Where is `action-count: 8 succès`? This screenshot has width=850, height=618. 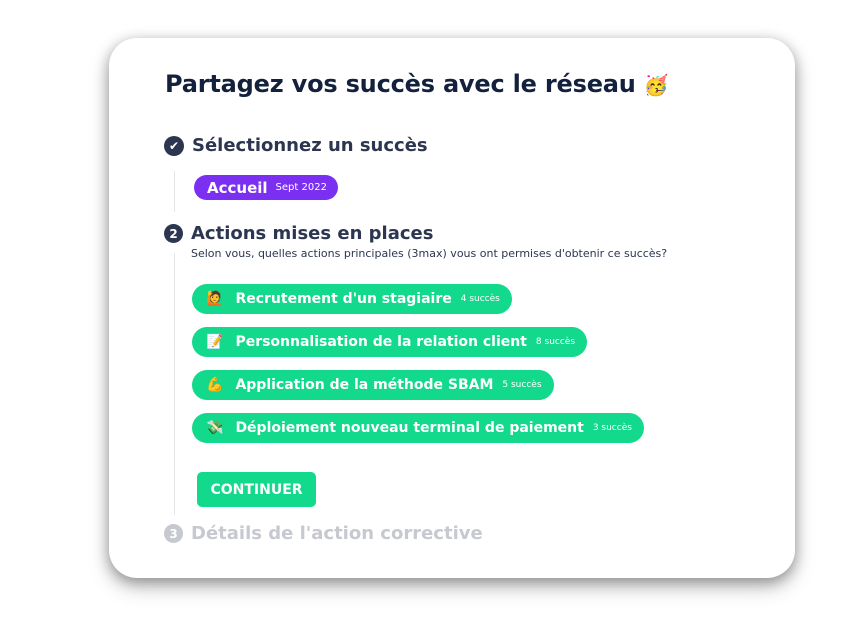 action-count: 8 succès is located at coordinates (555, 342).